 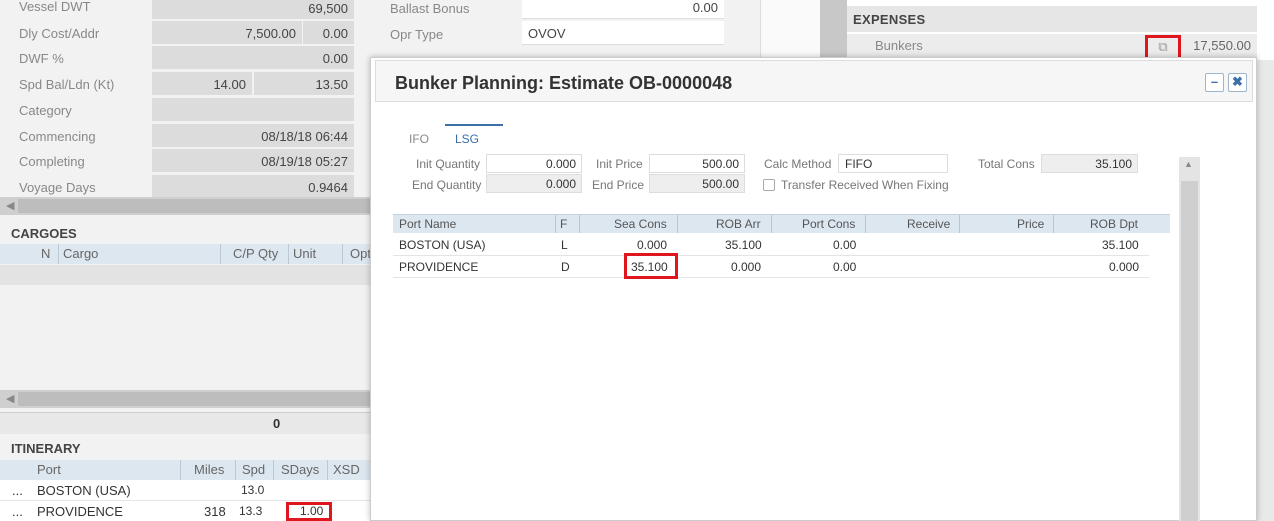 I want to click on highlight-box-sea-cons, so click(x=651, y=266).